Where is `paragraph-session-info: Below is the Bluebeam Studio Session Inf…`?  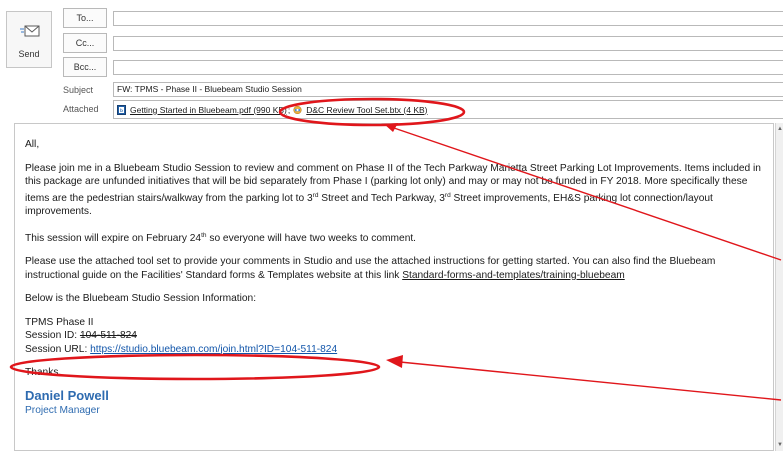
paragraph-session-info: Below is the Bluebeam Studio Session Inf… is located at coordinates (141, 298).